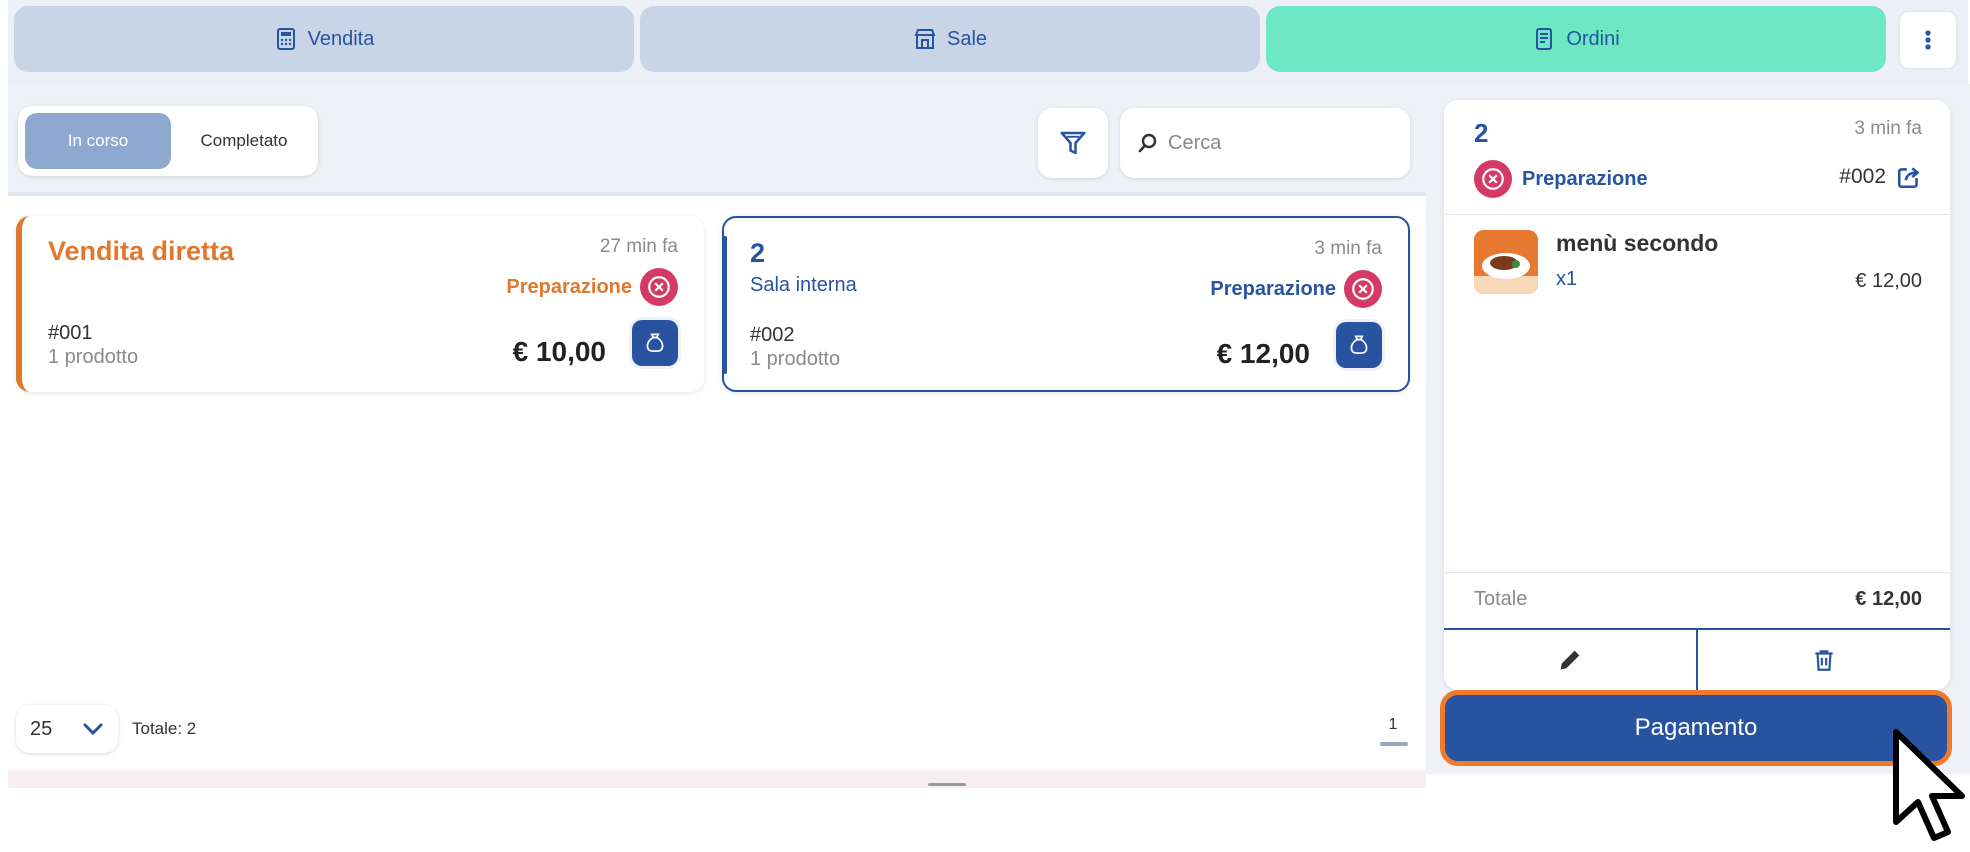 The image size is (1970, 852). Describe the element at coordinates (1393, 725) in the screenshot. I see `page-number: 1` at that location.